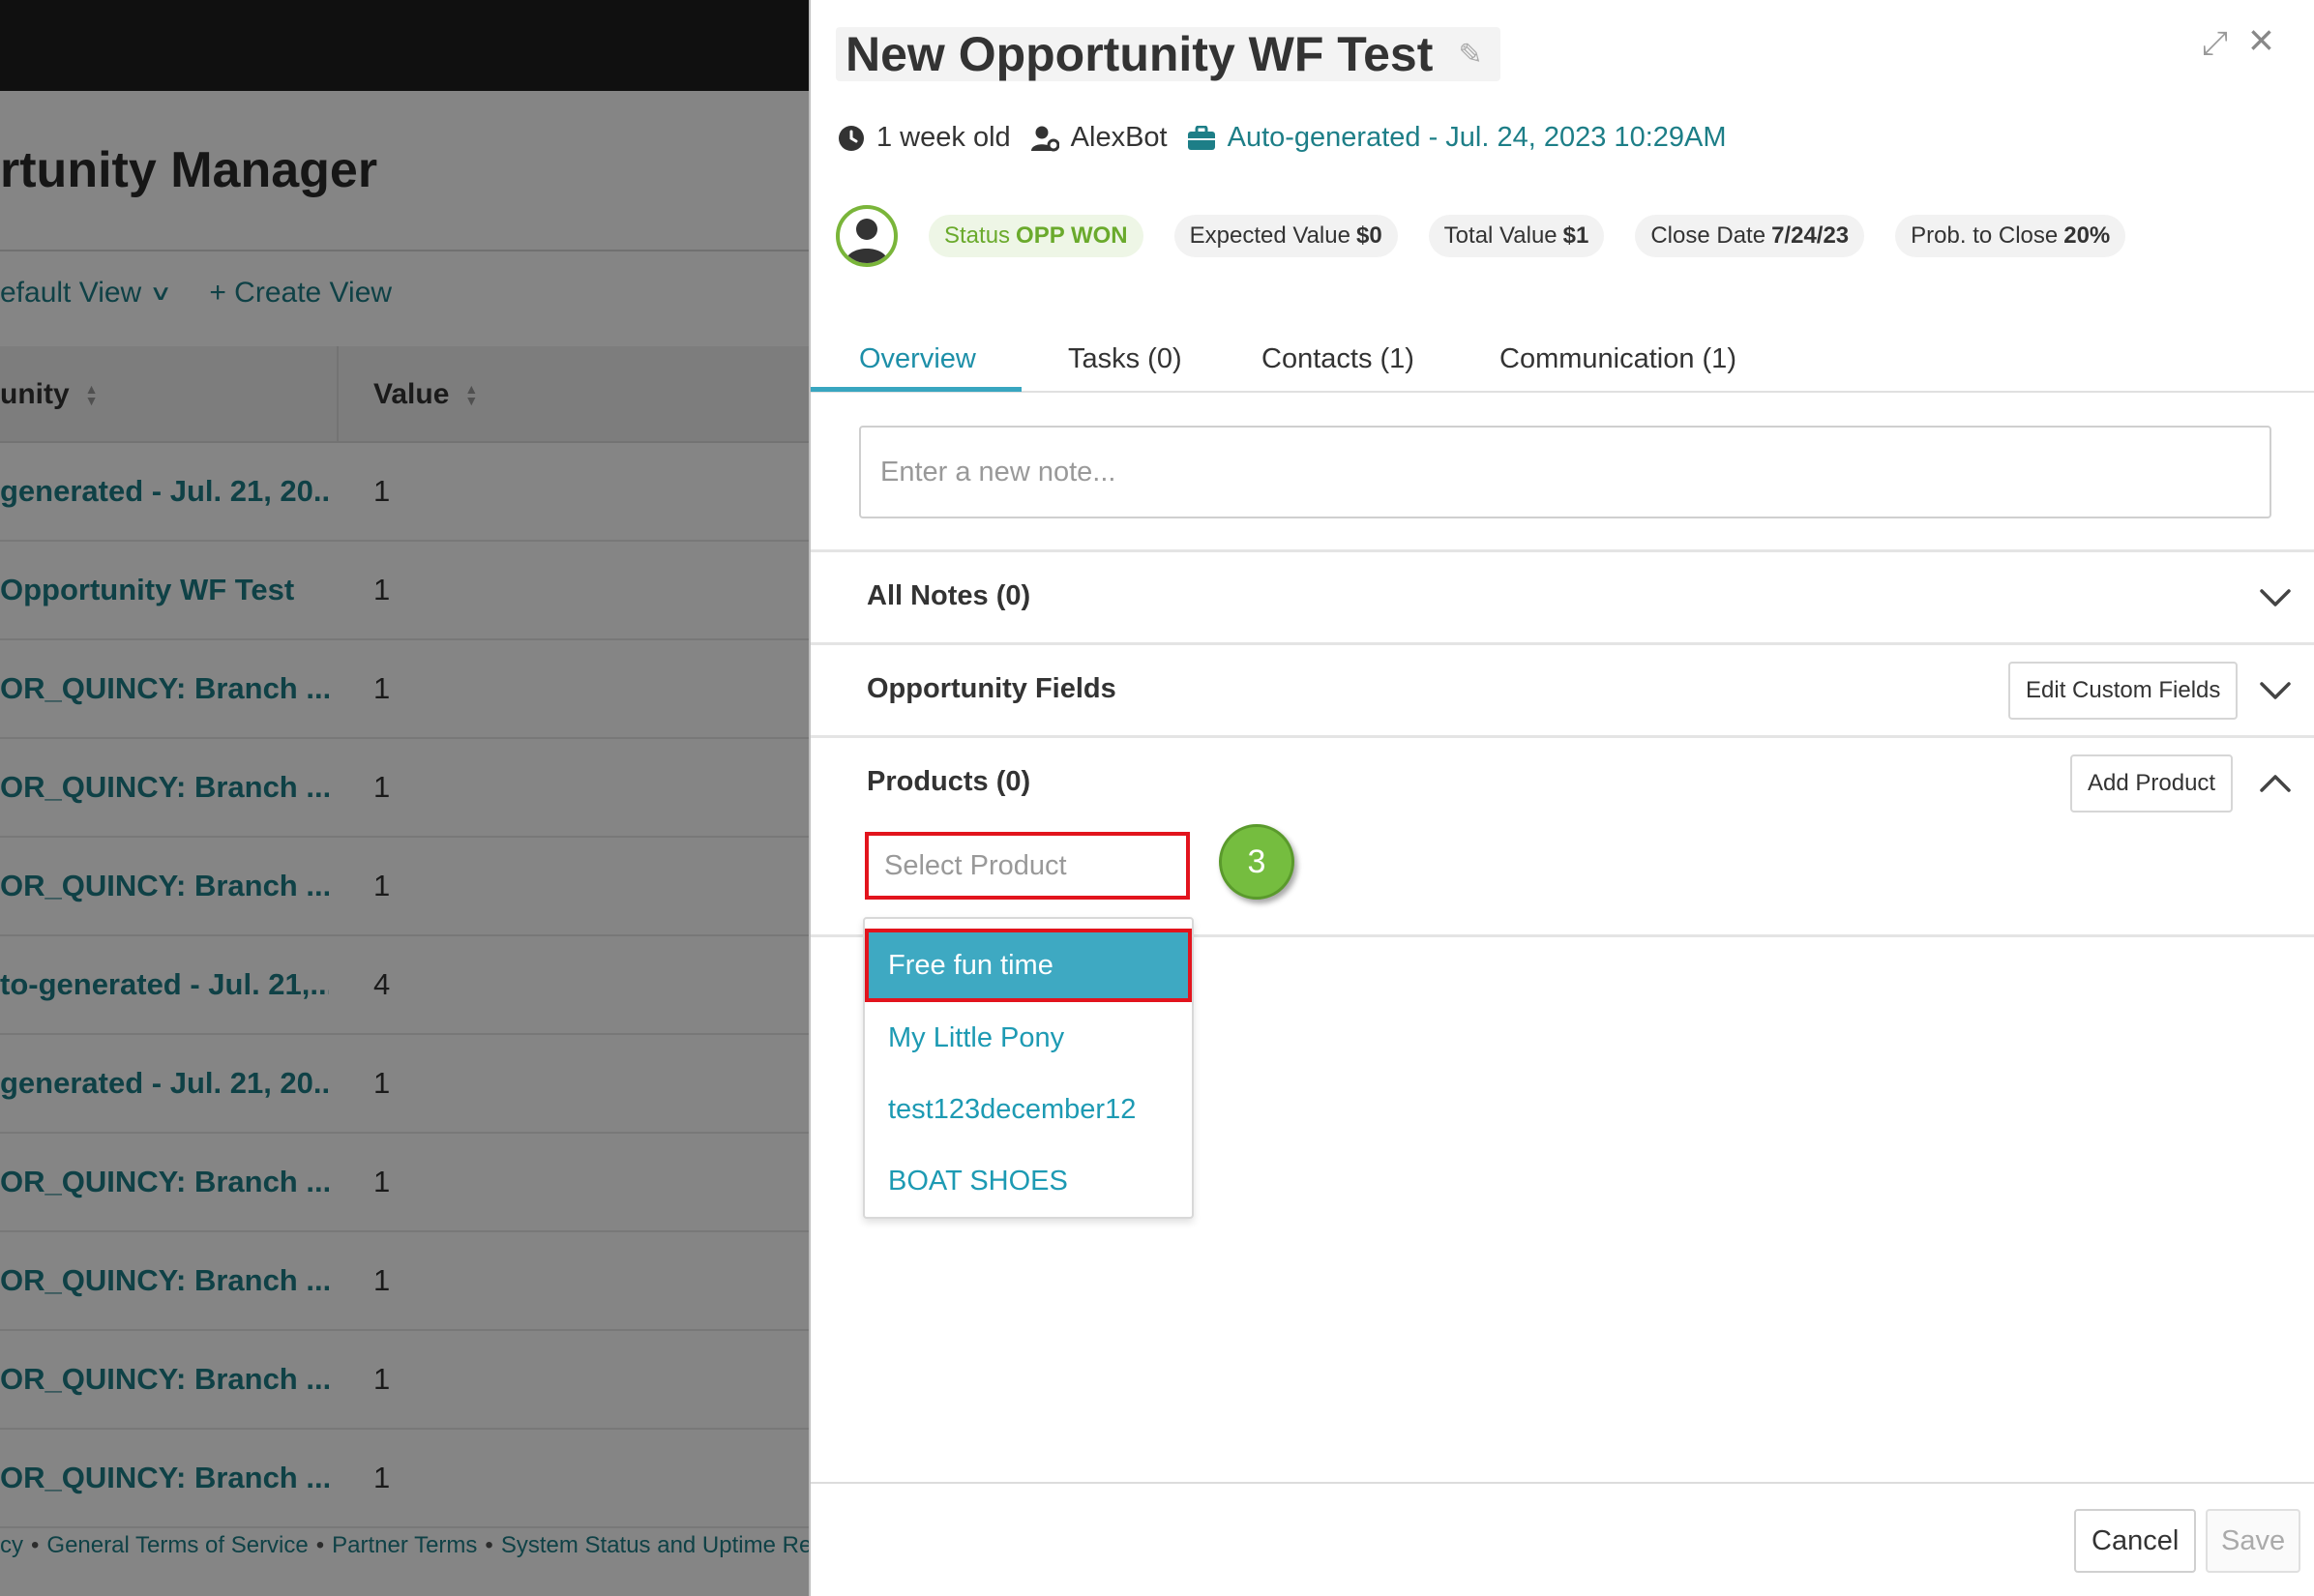  What do you see at coordinates (917, 359) in the screenshot?
I see `tab-overview: Overview` at bounding box center [917, 359].